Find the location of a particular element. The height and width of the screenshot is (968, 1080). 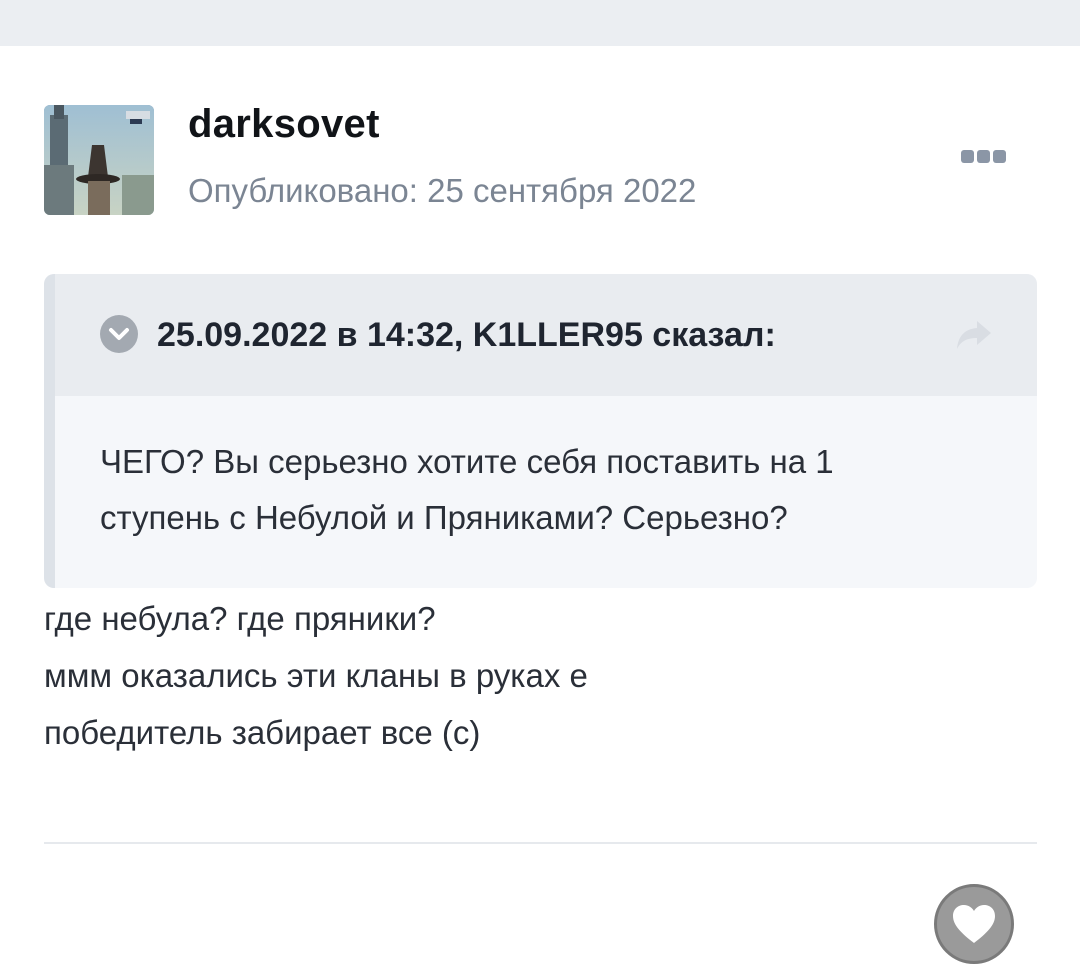

avatar-image is located at coordinates (99, 160).